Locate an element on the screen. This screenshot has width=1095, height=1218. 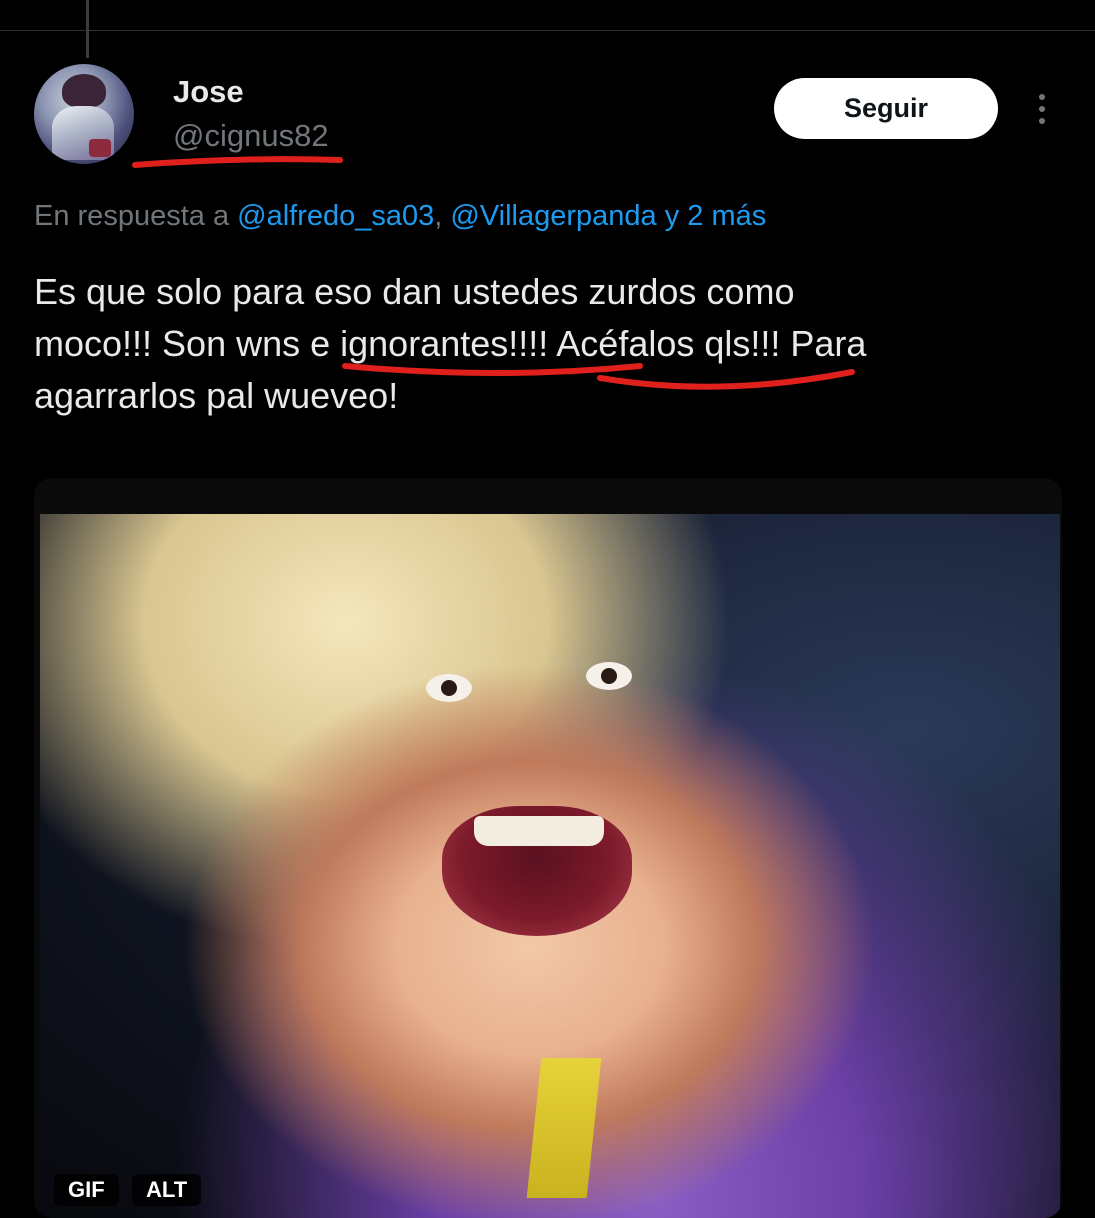
more-mentions-link: y 2 más is located at coordinates (712, 216).